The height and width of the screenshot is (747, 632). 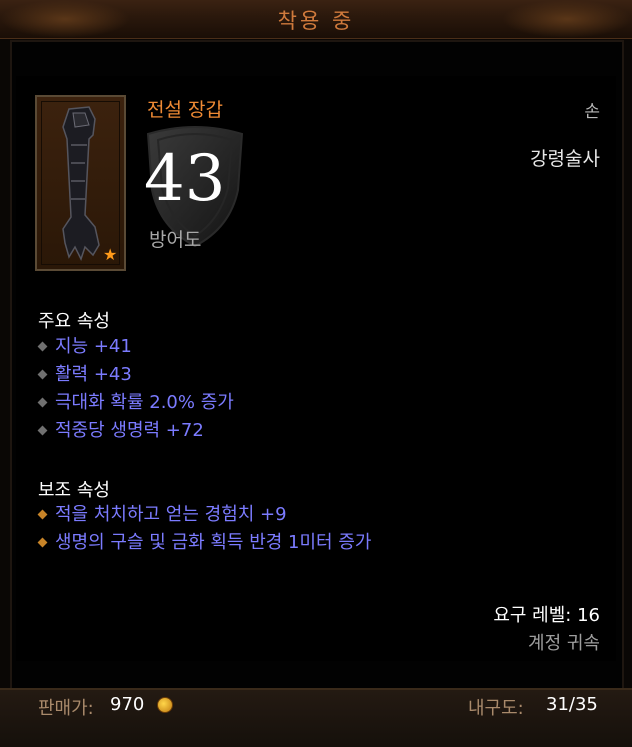 What do you see at coordinates (564, 643) in the screenshot?
I see `account-bound: 계정 귀속` at bounding box center [564, 643].